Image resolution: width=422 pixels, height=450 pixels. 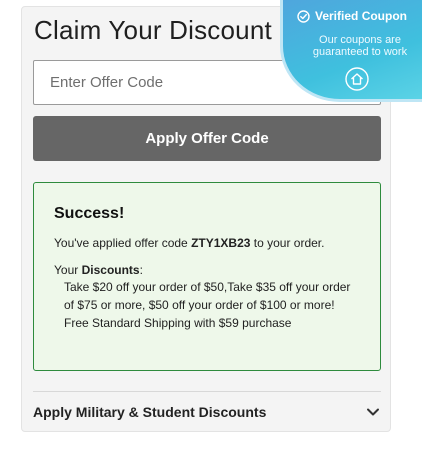 What do you see at coordinates (178, 323) in the screenshot?
I see `discount-item: Free Standard Shipping with $59 purchase` at bounding box center [178, 323].